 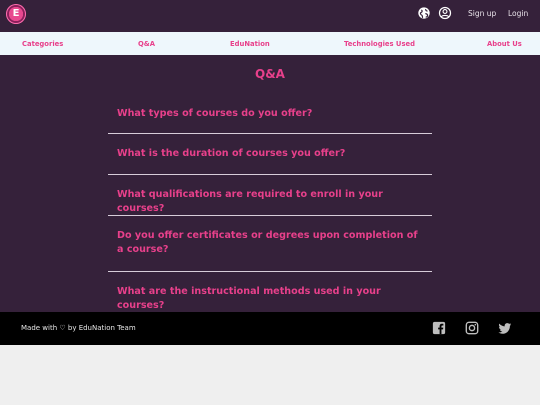 I want to click on nav-item-categories: Categories, so click(x=42, y=44).